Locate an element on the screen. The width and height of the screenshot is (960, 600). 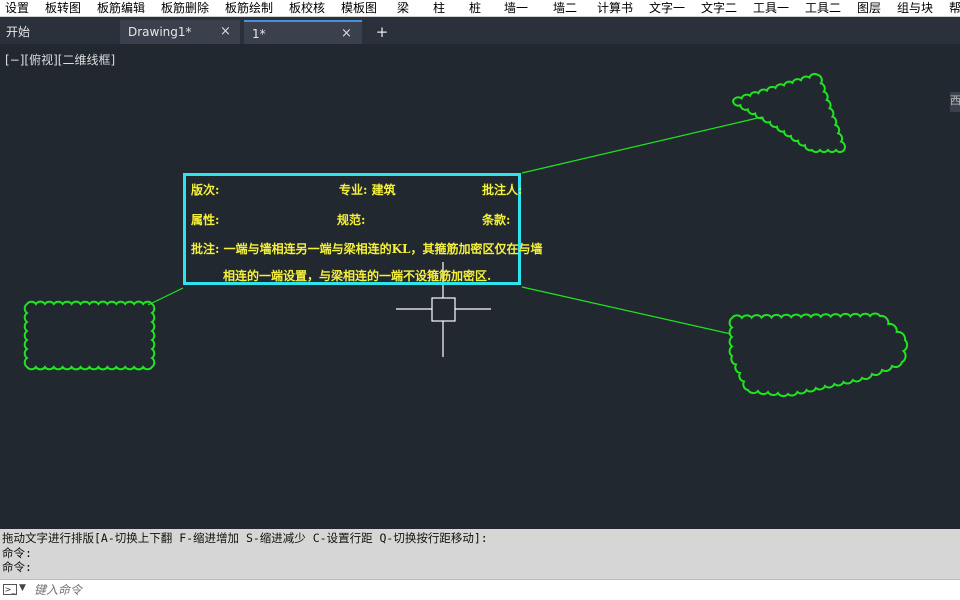
note-attribute-label: 属性: is located at coordinates (205, 220).